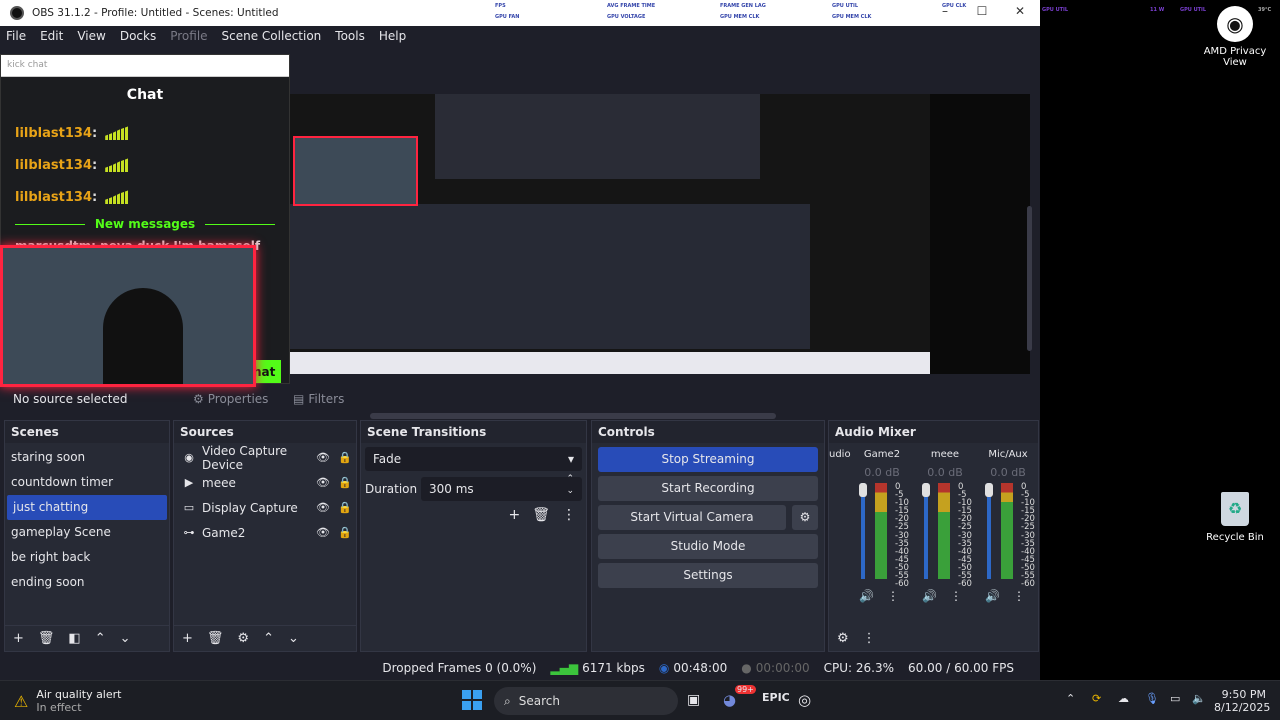  I want to click on weather-widget: ⚠ Air quality alert In effect, so click(67, 701).